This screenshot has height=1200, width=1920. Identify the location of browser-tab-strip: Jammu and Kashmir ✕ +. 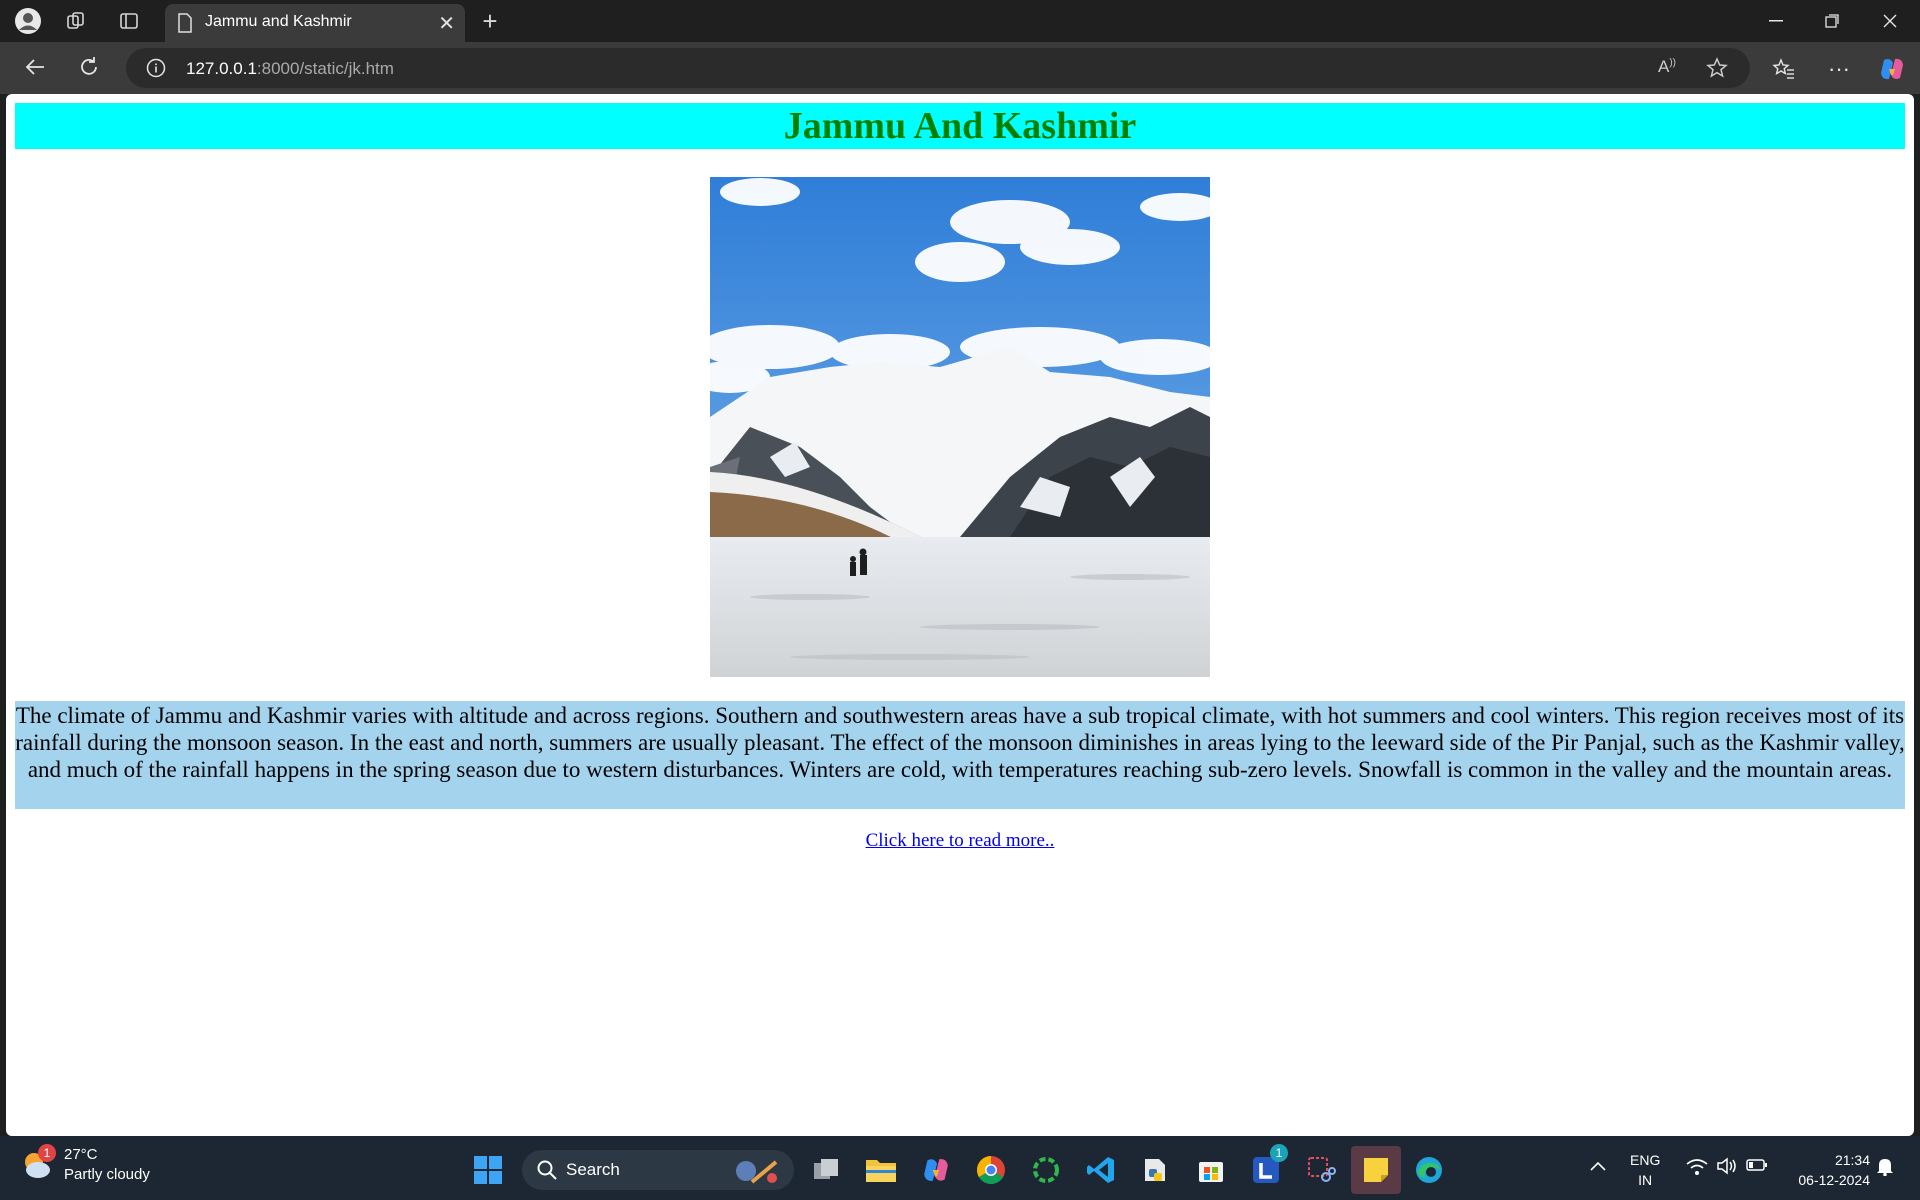
(960, 21).